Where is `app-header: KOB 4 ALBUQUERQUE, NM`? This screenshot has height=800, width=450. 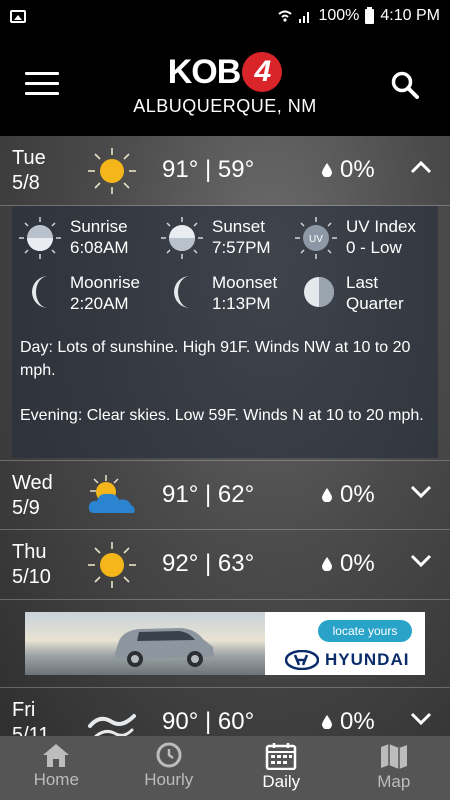
app-header: KOB 4 ALBUQUERQUE, NM is located at coordinates (225, 84).